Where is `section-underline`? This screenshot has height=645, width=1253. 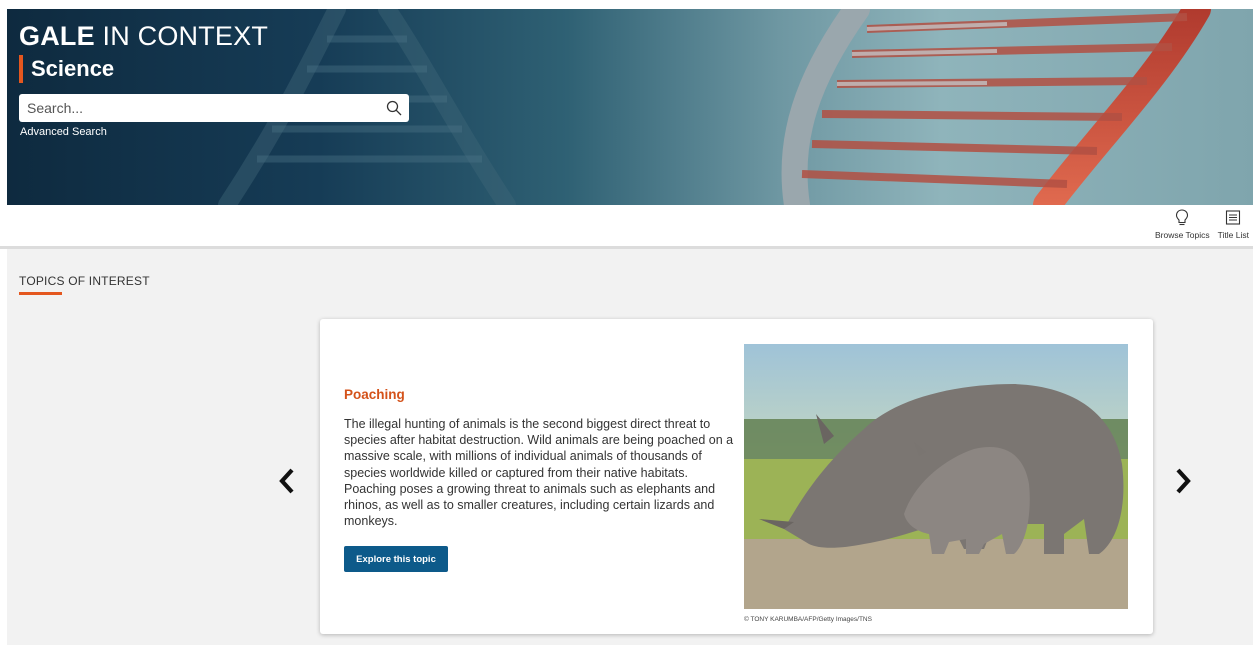
section-underline is located at coordinates (40, 293).